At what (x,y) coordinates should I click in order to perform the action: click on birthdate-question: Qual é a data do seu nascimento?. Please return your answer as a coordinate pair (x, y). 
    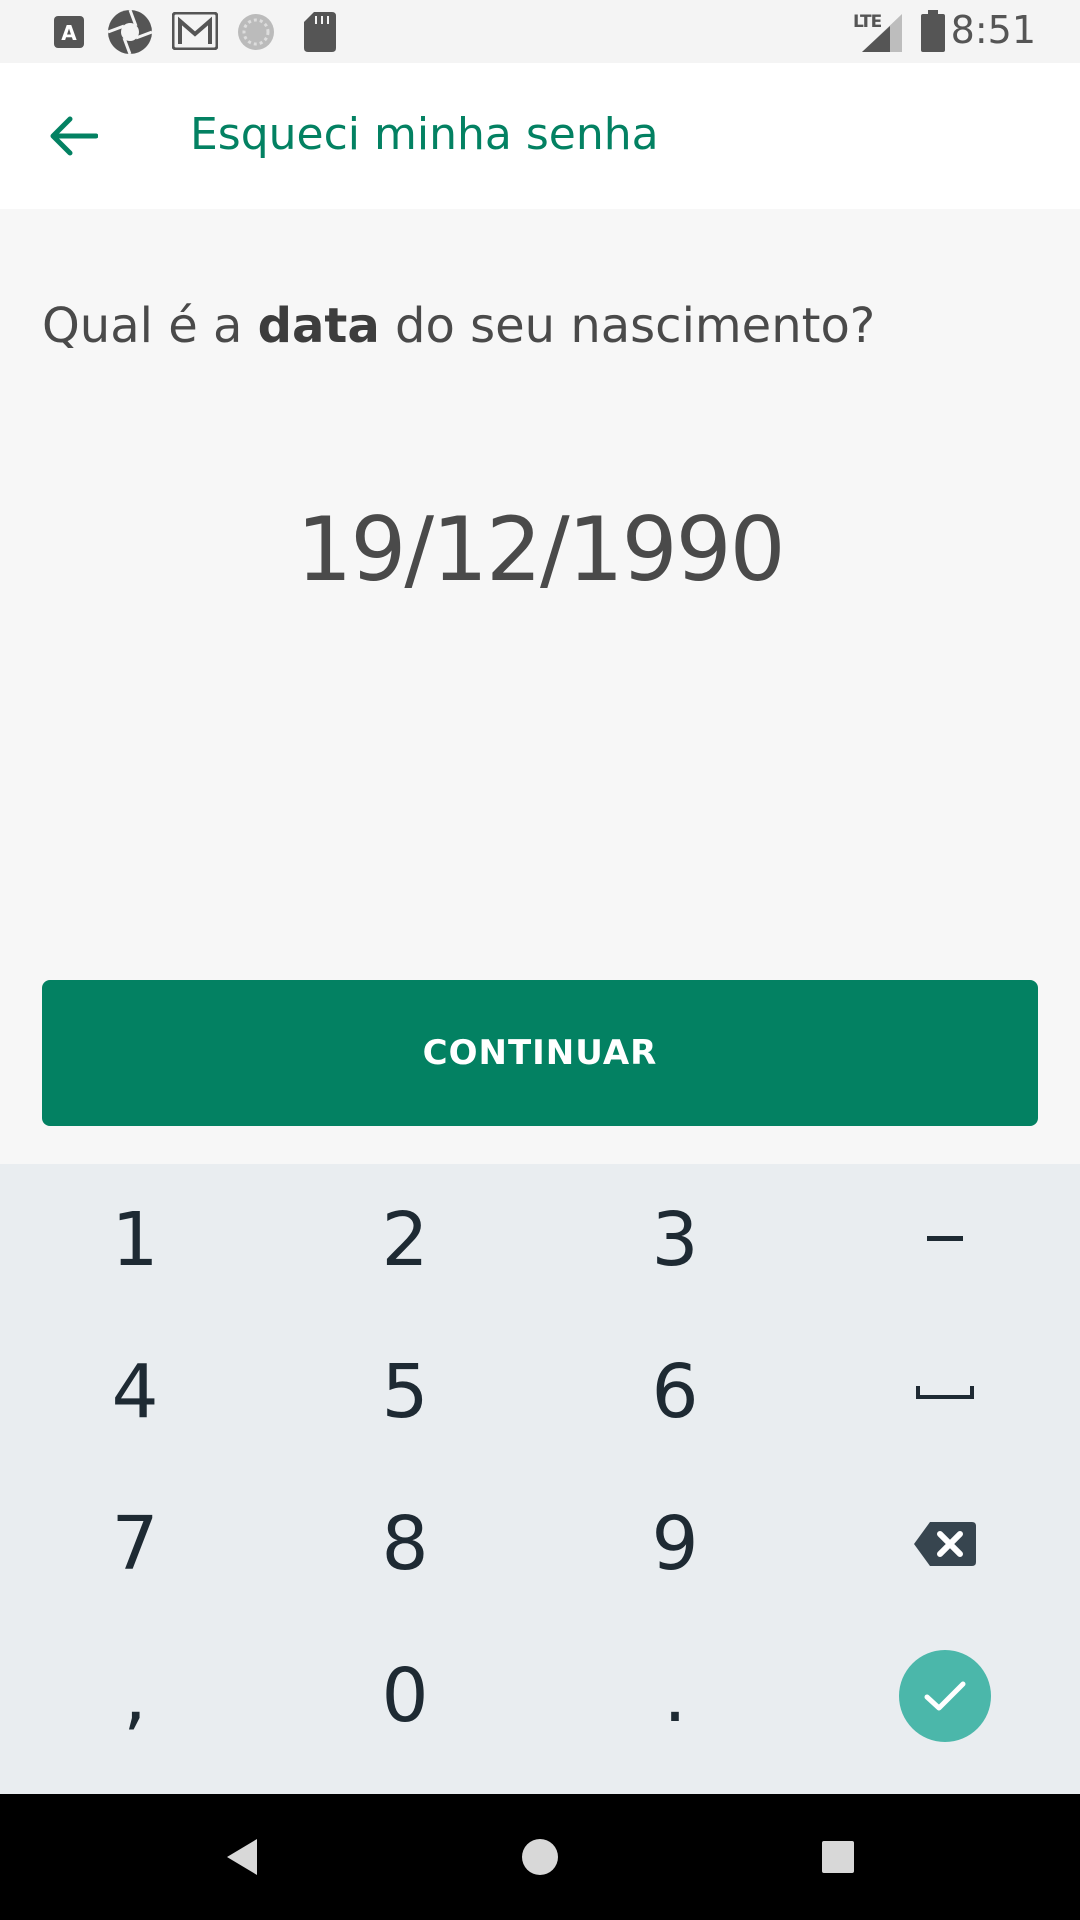
    Looking at the image, I should click on (458, 326).